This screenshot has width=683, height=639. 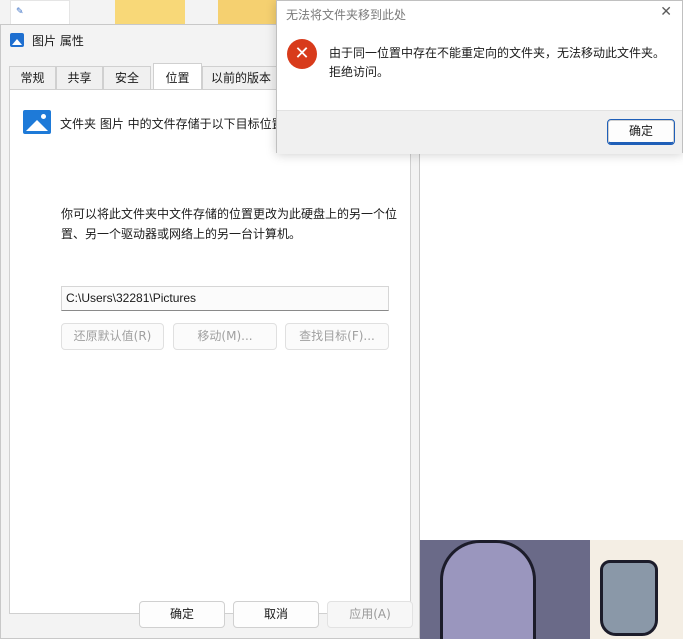 What do you see at coordinates (641, 132) in the screenshot?
I see `error-ok-button: 确定` at bounding box center [641, 132].